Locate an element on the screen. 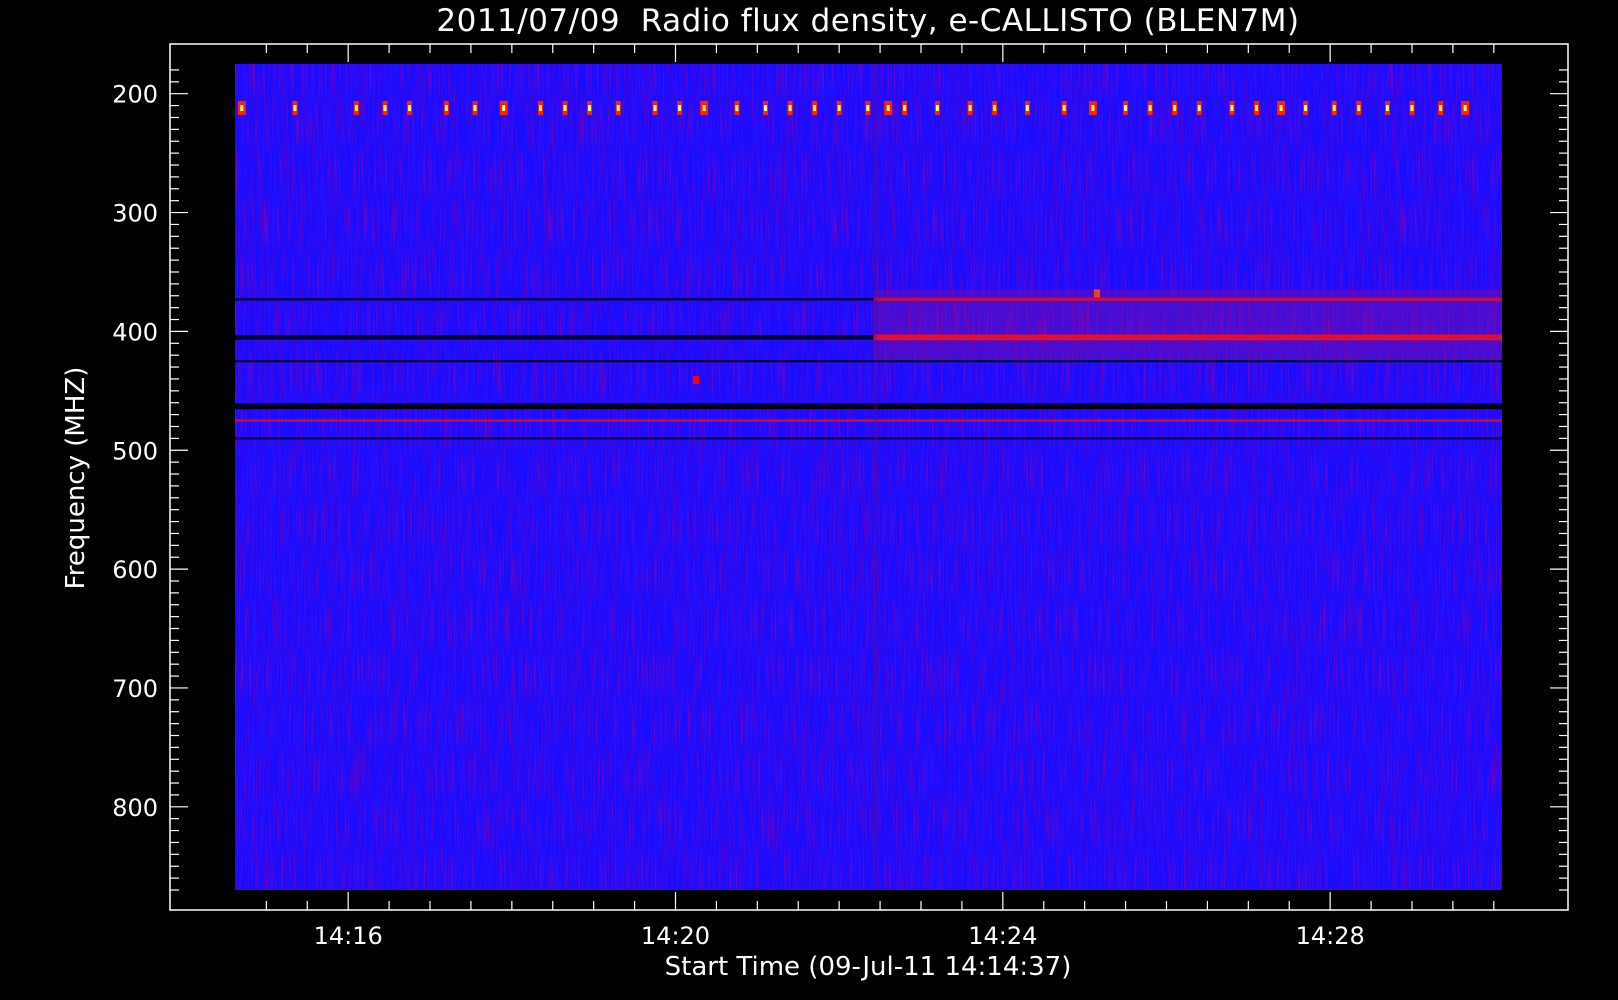 The height and width of the screenshot is (1000, 1618). y-tick-label: 200 is located at coordinates (135, 95).